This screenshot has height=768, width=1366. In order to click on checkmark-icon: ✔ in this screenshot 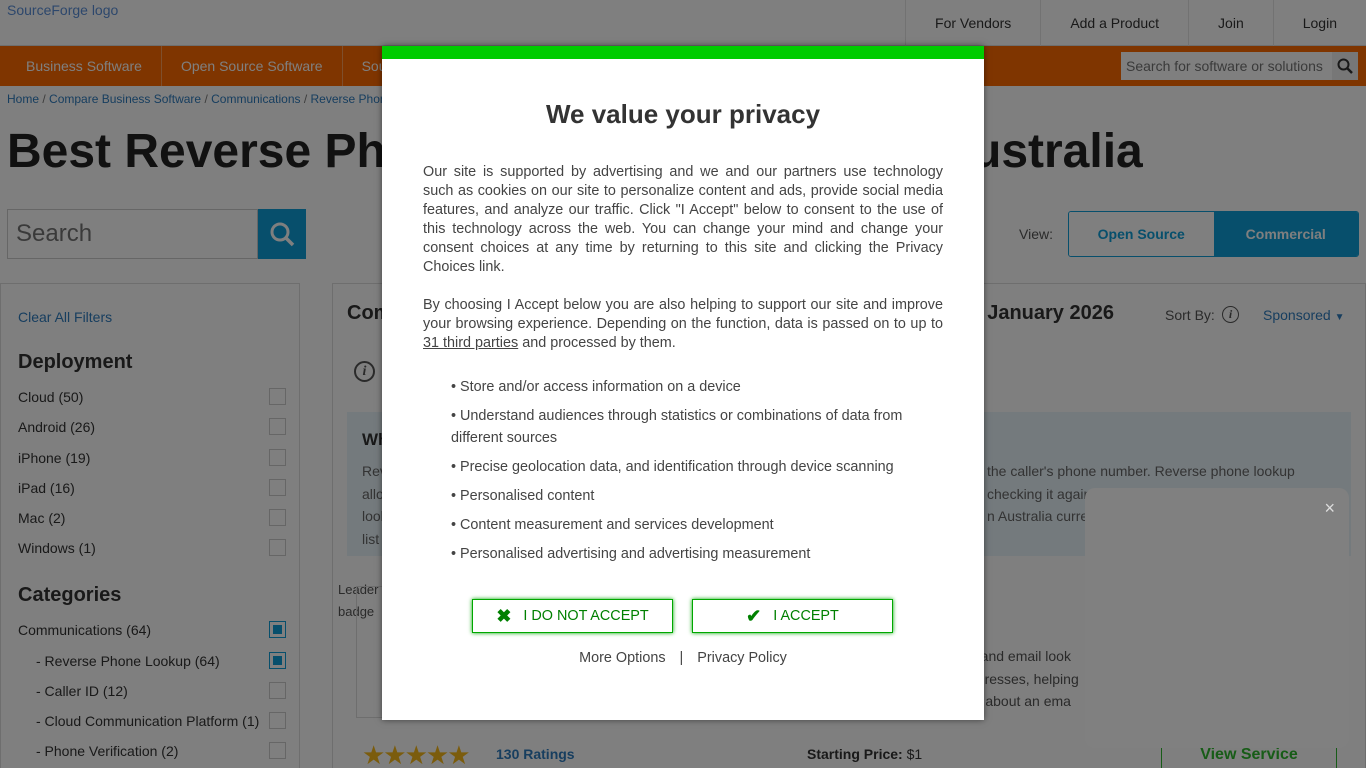, I will do `click(754, 615)`.